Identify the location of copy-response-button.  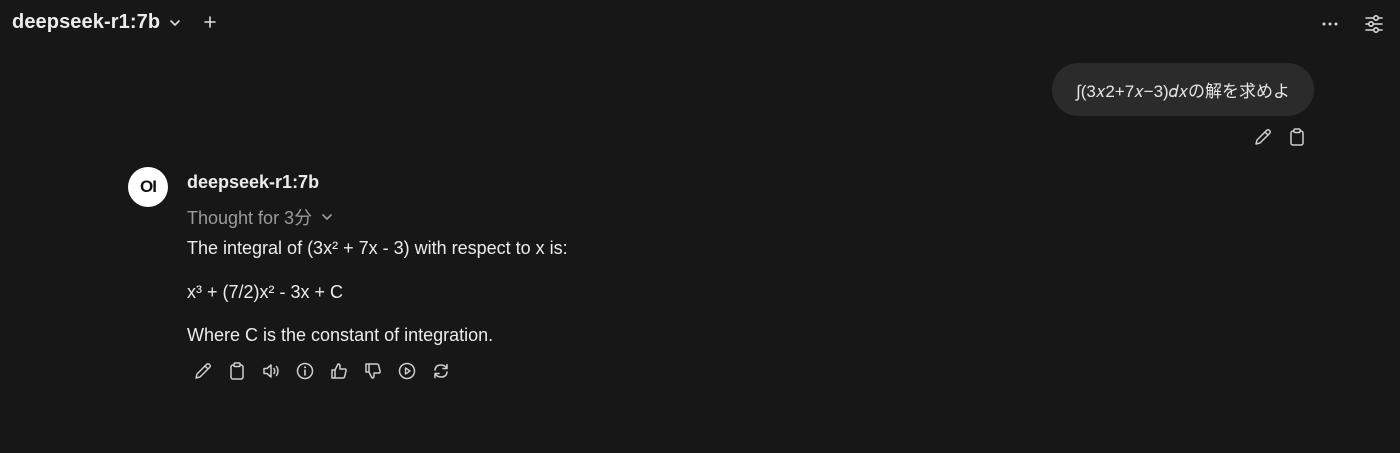
(237, 371).